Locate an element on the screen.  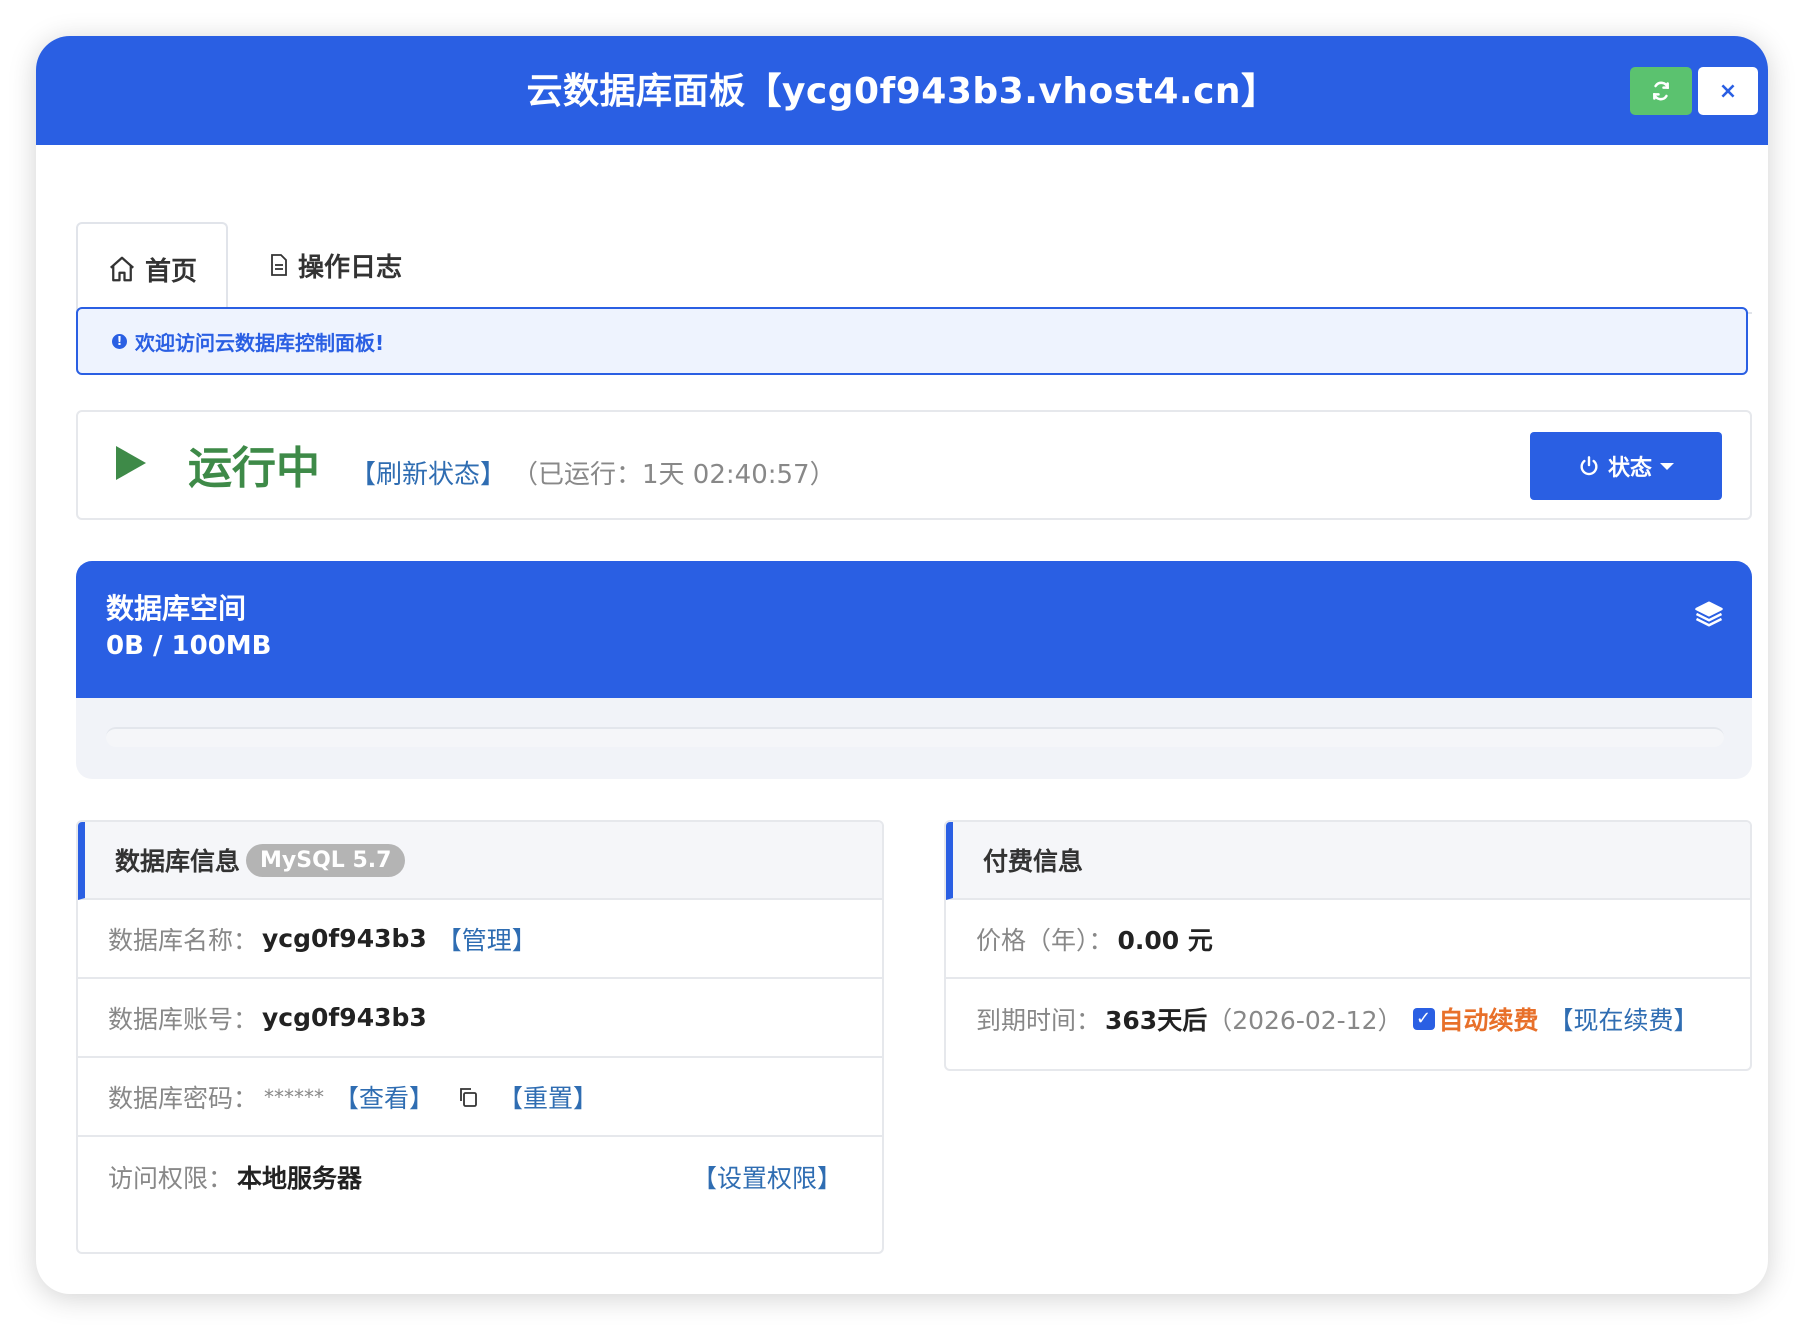
set-access-link: 【设置权限】 is located at coordinates (767, 1177).